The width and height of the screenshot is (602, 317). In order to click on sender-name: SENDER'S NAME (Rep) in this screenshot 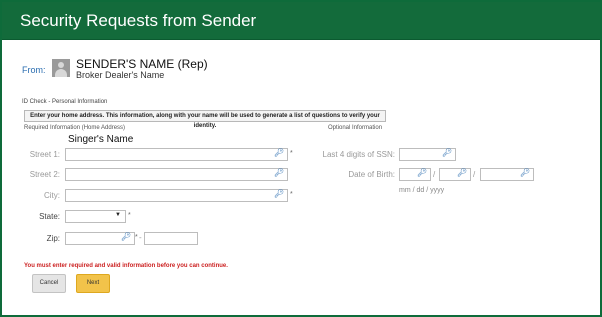, I will do `click(142, 64)`.